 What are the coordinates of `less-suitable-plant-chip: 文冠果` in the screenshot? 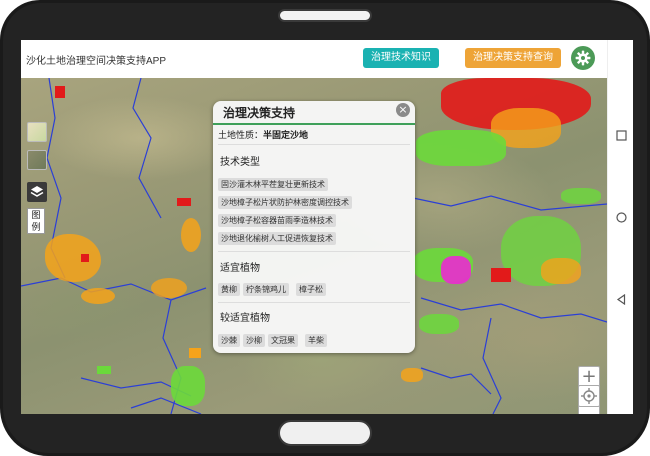 It's located at (283, 340).